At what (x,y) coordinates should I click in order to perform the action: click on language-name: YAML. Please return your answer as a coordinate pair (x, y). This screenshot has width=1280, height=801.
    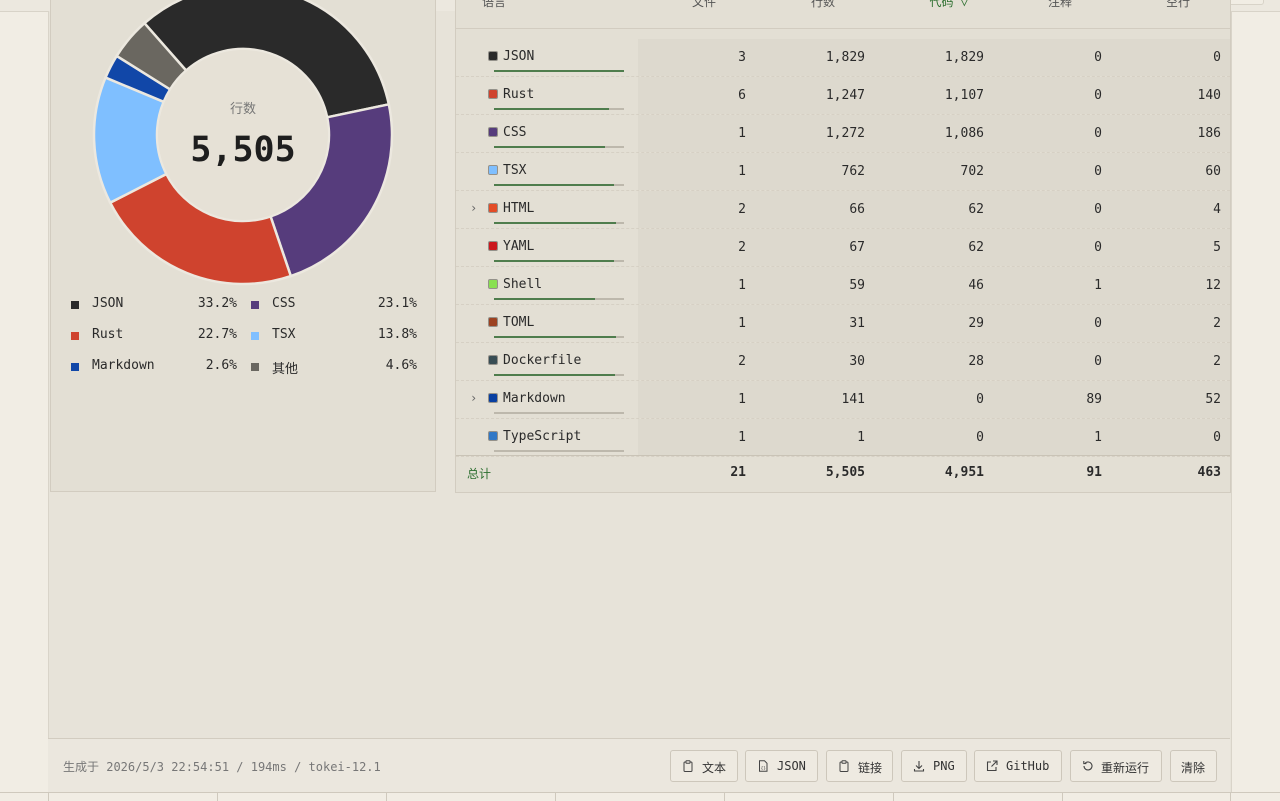
    Looking at the image, I should click on (519, 246).